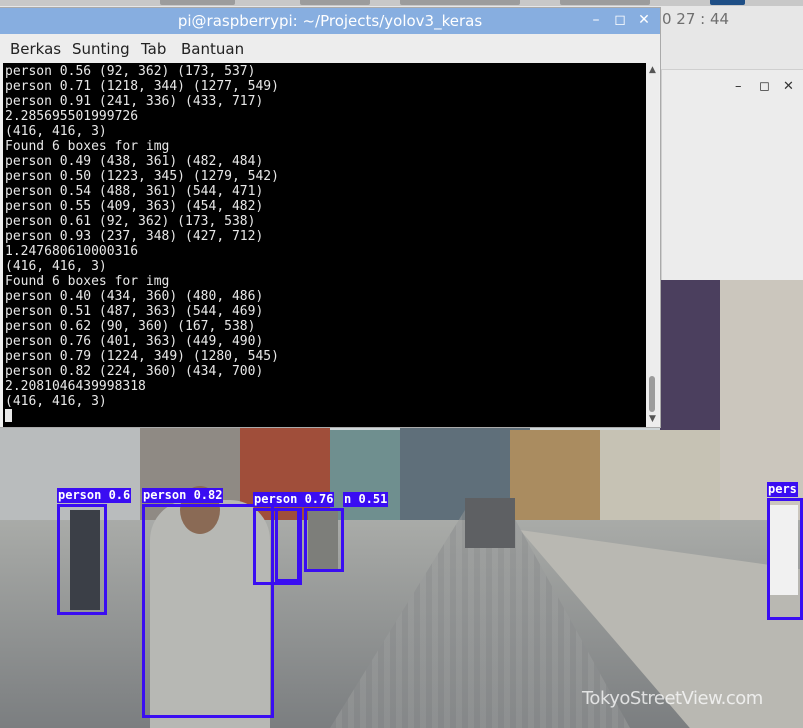 The height and width of the screenshot is (728, 803). Describe the element at coordinates (153, 49) in the screenshot. I see `menu-tab: Tab` at that location.